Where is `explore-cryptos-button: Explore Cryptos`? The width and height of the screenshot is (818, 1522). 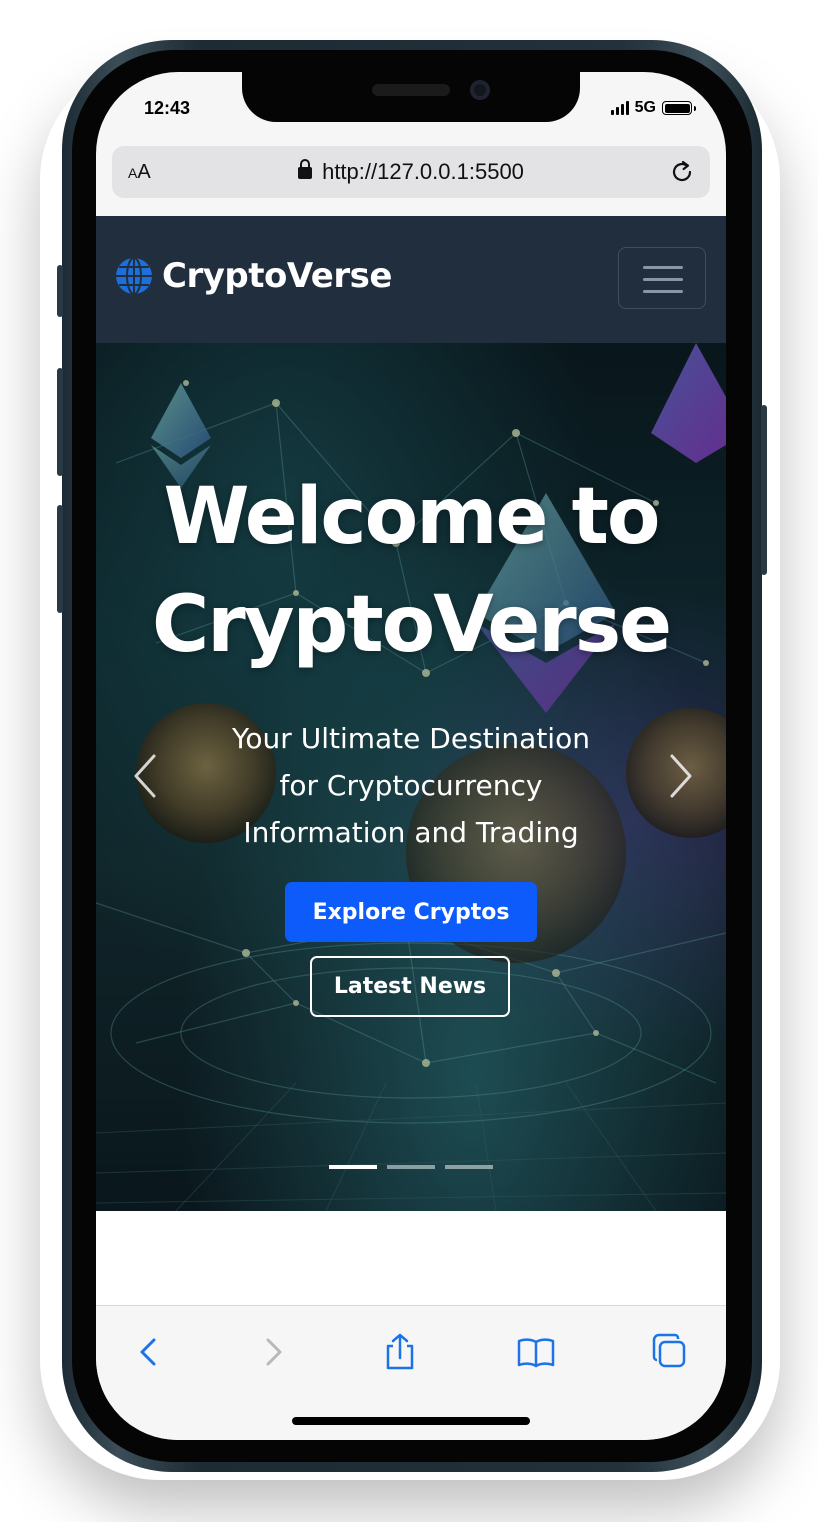
explore-cryptos-button: Explore Cryptos is located at coordinates (411, 912).